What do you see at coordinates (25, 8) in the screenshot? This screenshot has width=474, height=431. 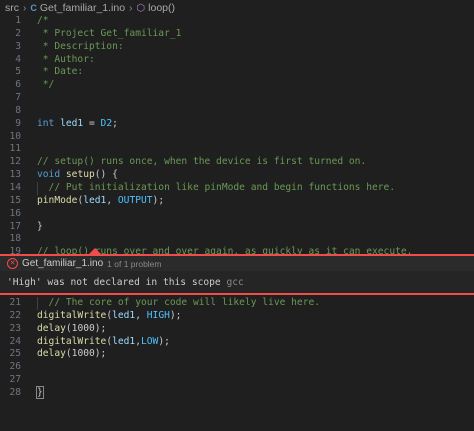 I see `chevron-right-icon: ›` at bounding box center [25, 8].